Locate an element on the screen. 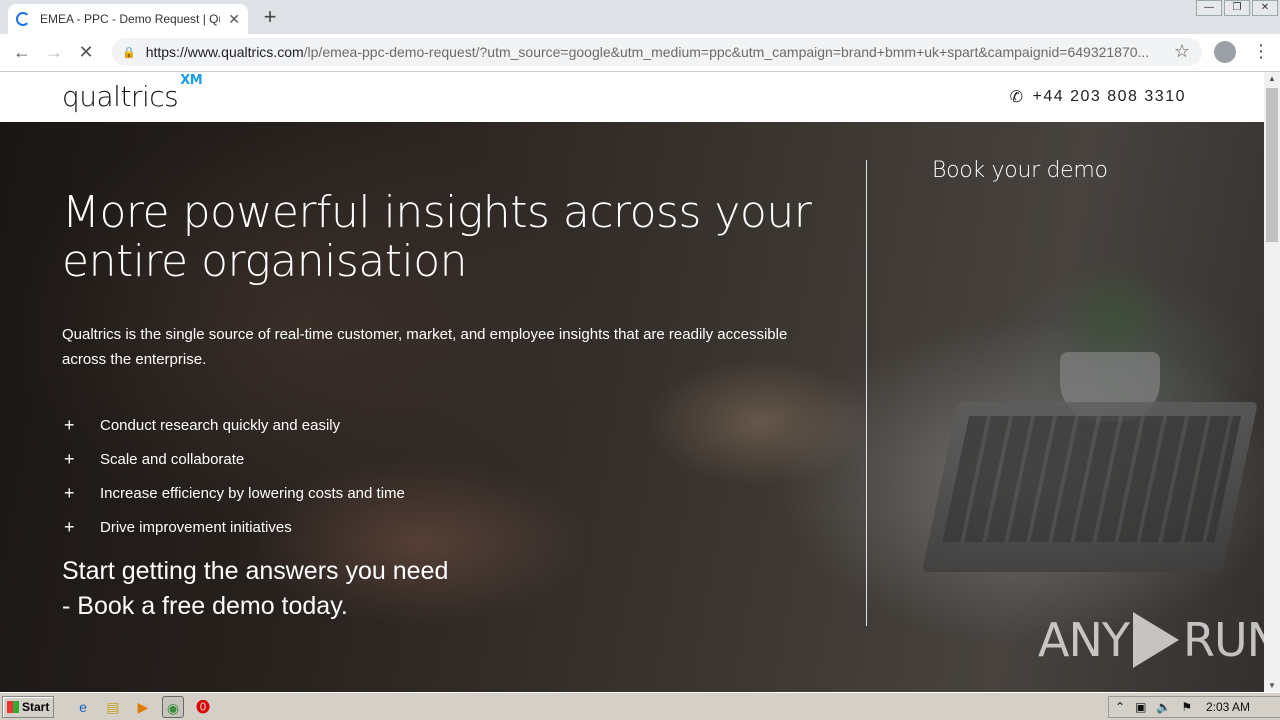 Image resolution: width=1280 pixels, height=720 pixels. minimize-button: — is located at coordinates (1209, 8).